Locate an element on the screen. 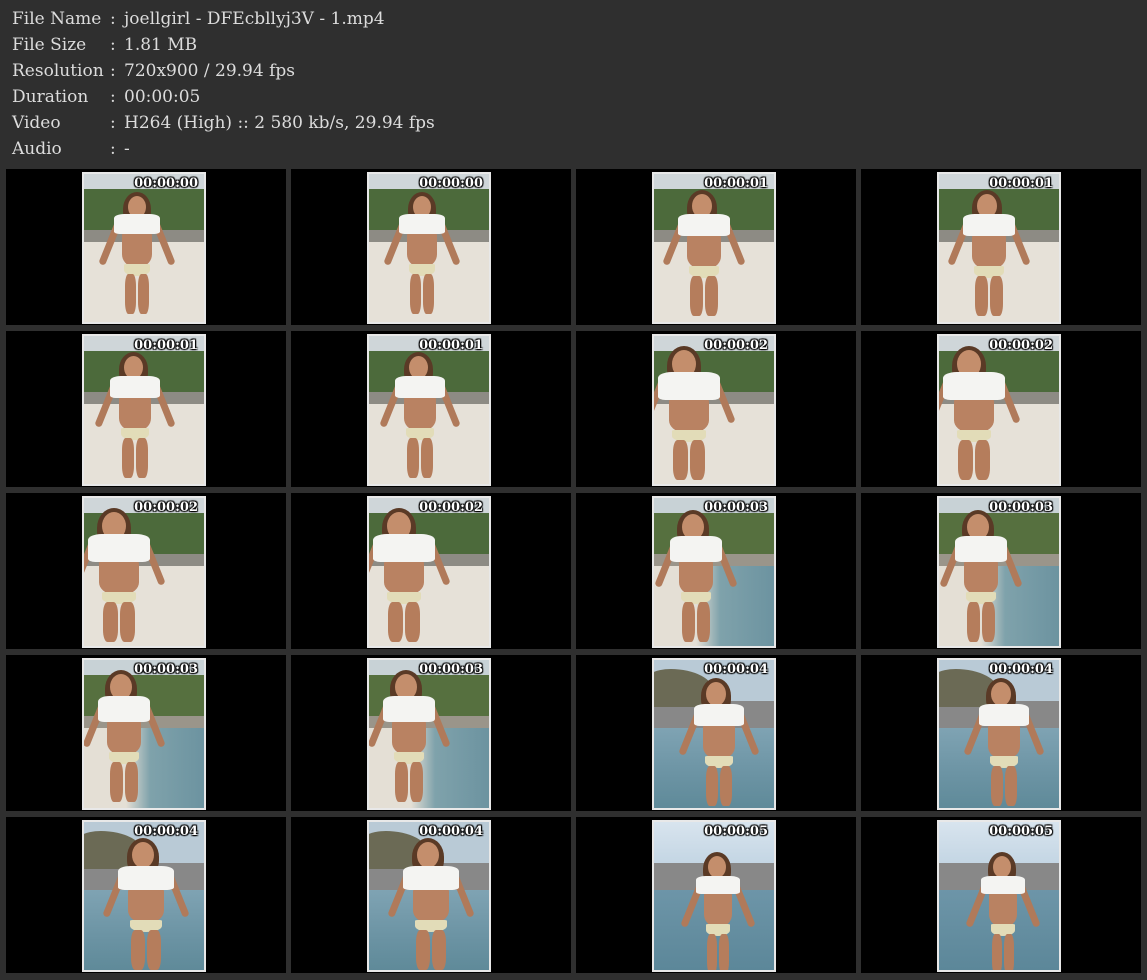  info-value: 720x900 / 29.94 fps is located at coordinates (209, 71).